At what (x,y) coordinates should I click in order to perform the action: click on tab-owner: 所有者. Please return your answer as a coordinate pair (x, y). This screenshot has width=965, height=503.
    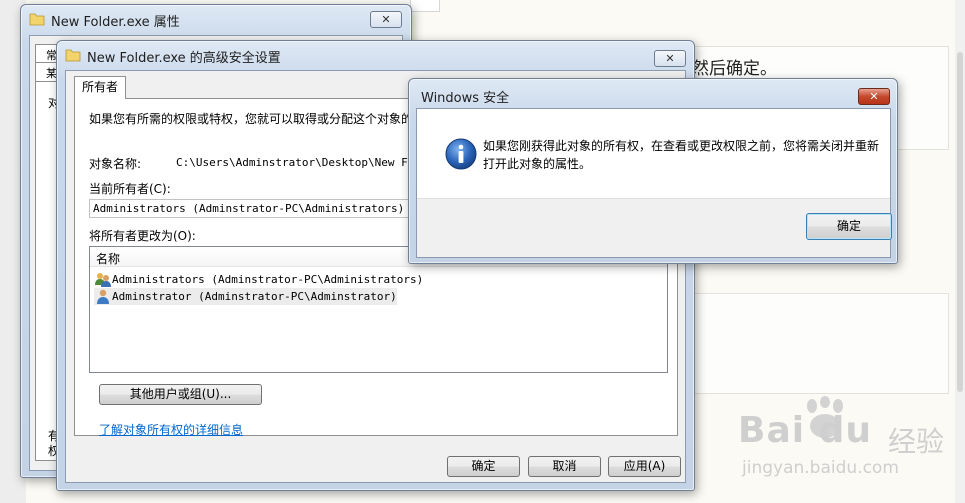
    Looking at the image, I should click on (100, 87).